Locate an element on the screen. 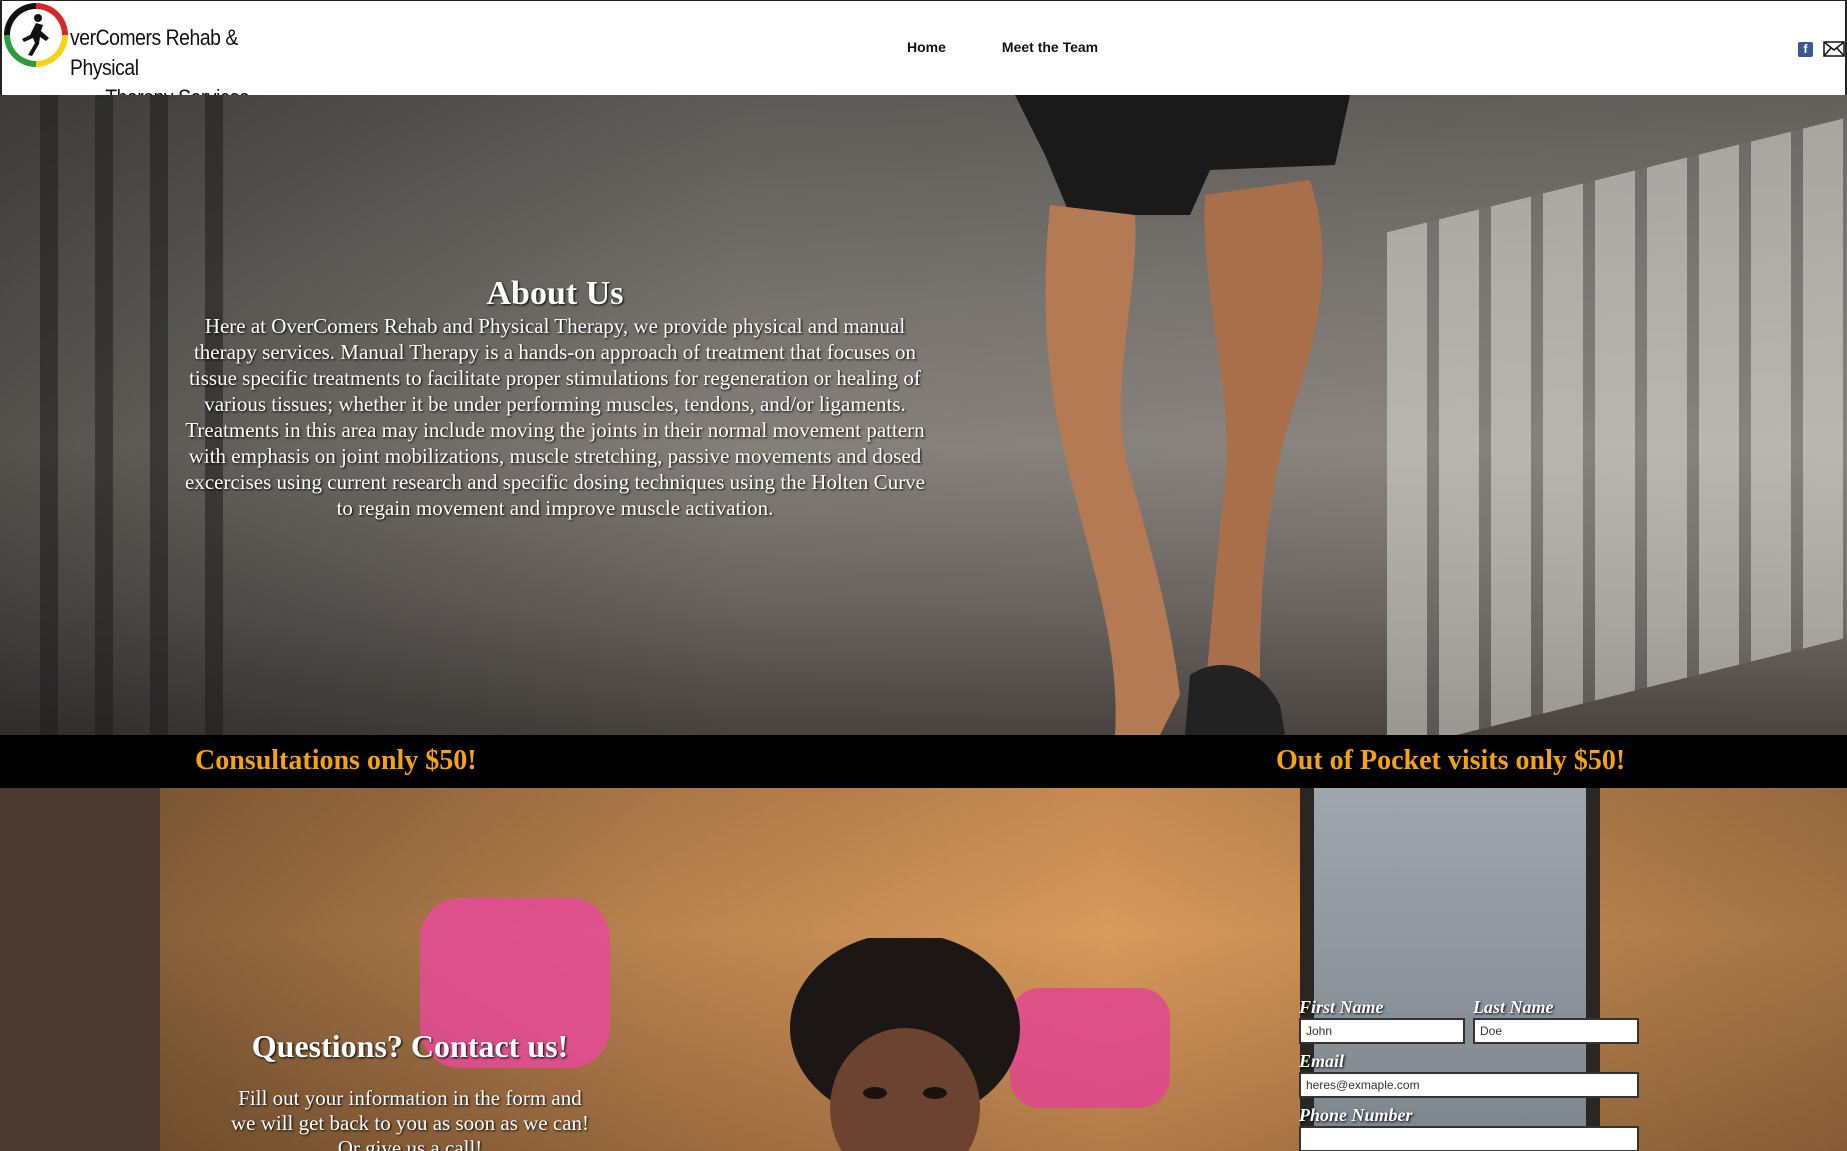  contact-person-image is located at coordinates (905, 1044).